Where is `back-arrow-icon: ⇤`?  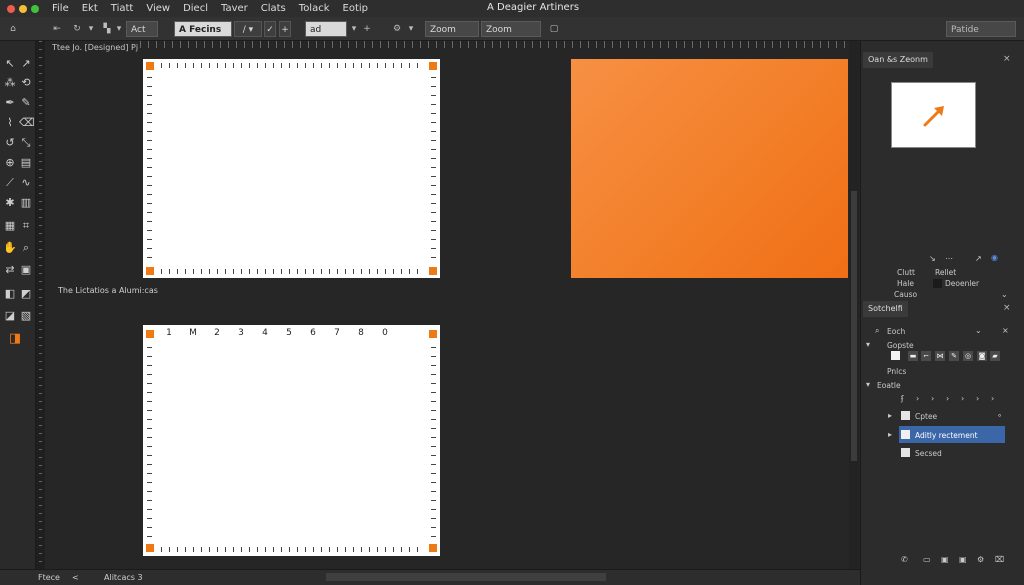 back-arrow-icon: ⇤ is located at coordinates (57, 29).